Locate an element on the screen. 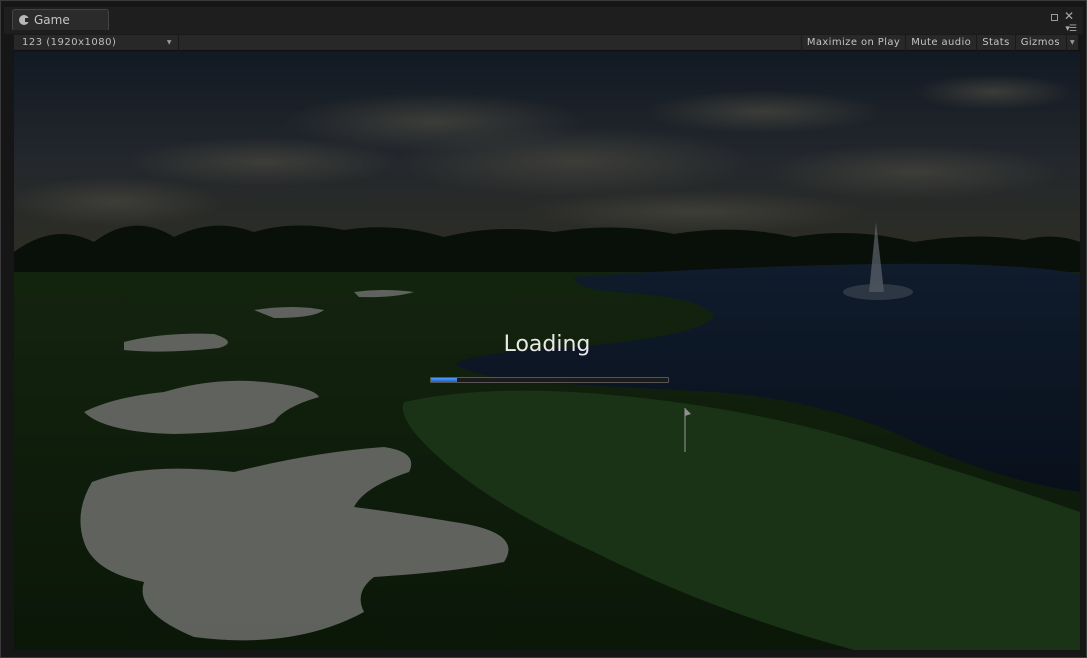  loading-progress-bar is located at coordinates (549, 380).